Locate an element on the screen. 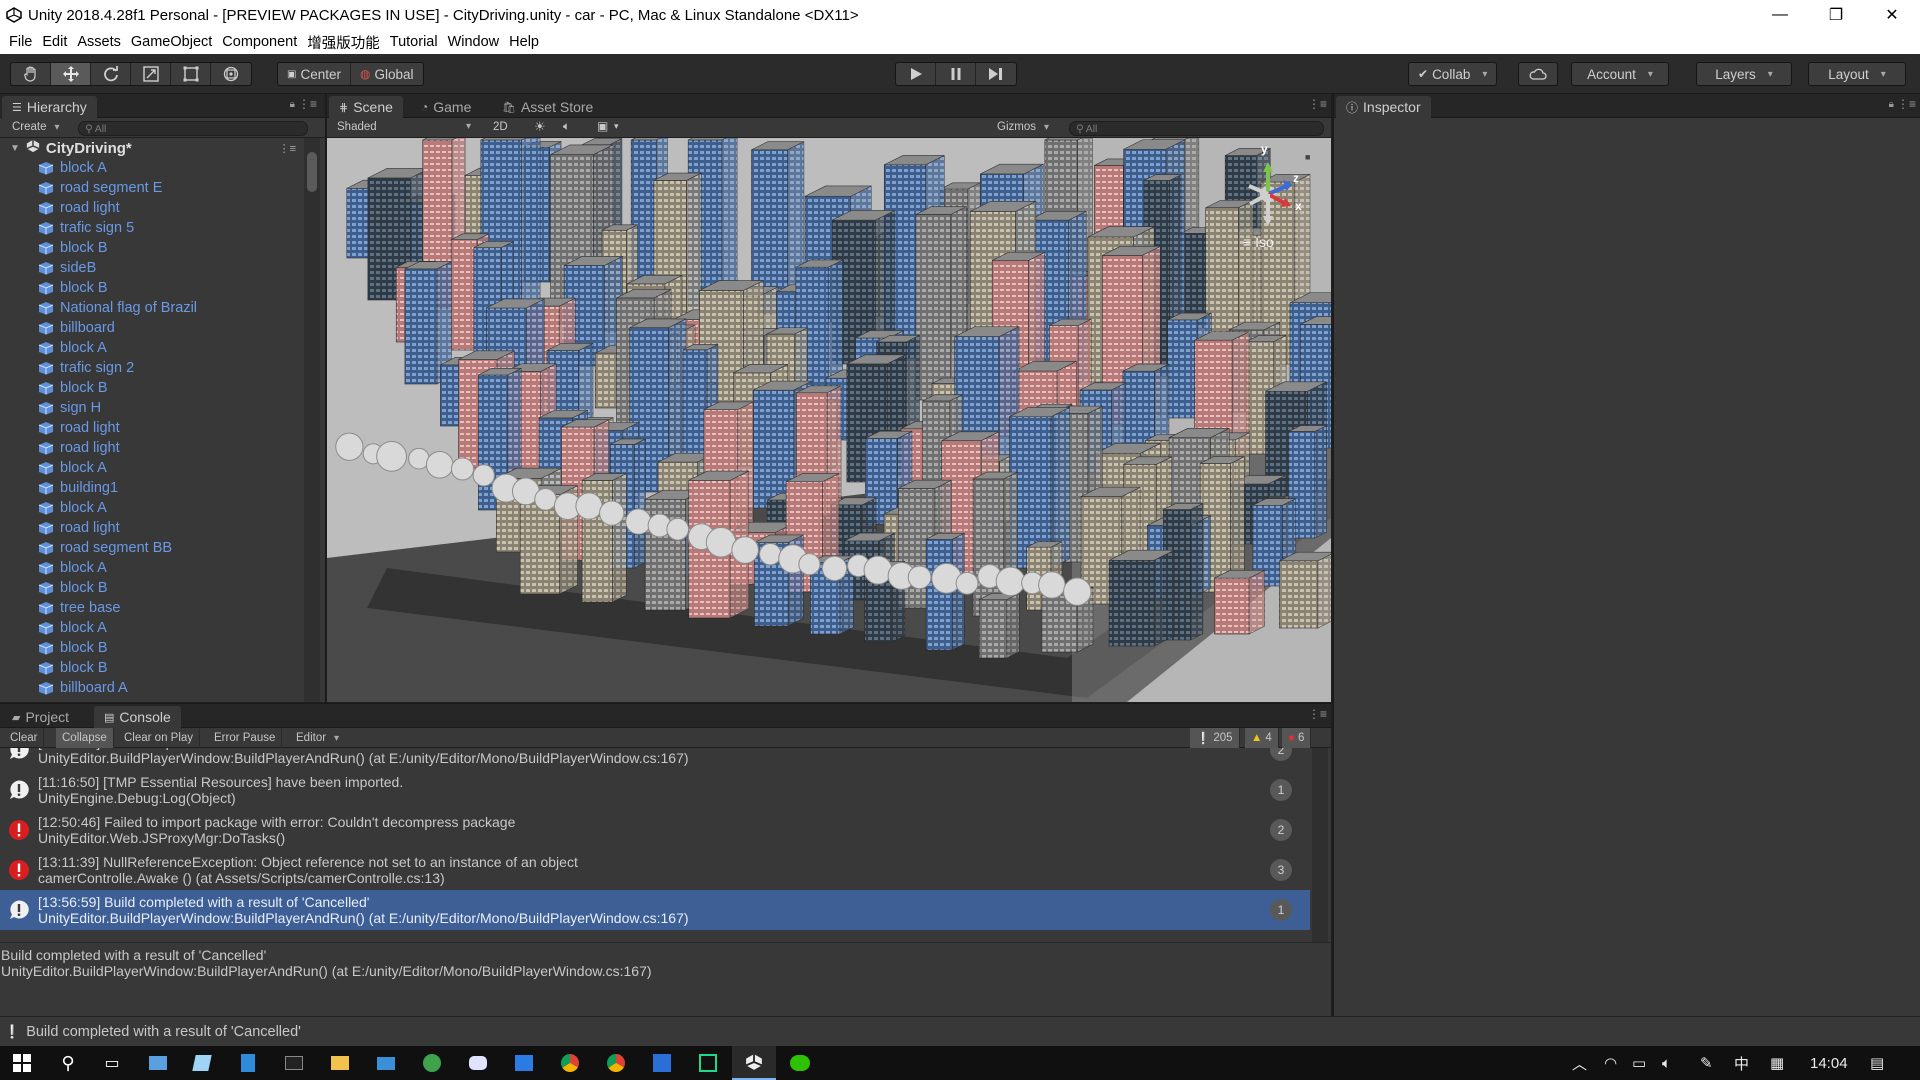 The width and height of the screenshot is (1920, 1080). console-scrollbar is located at coordinates (1320, 845).